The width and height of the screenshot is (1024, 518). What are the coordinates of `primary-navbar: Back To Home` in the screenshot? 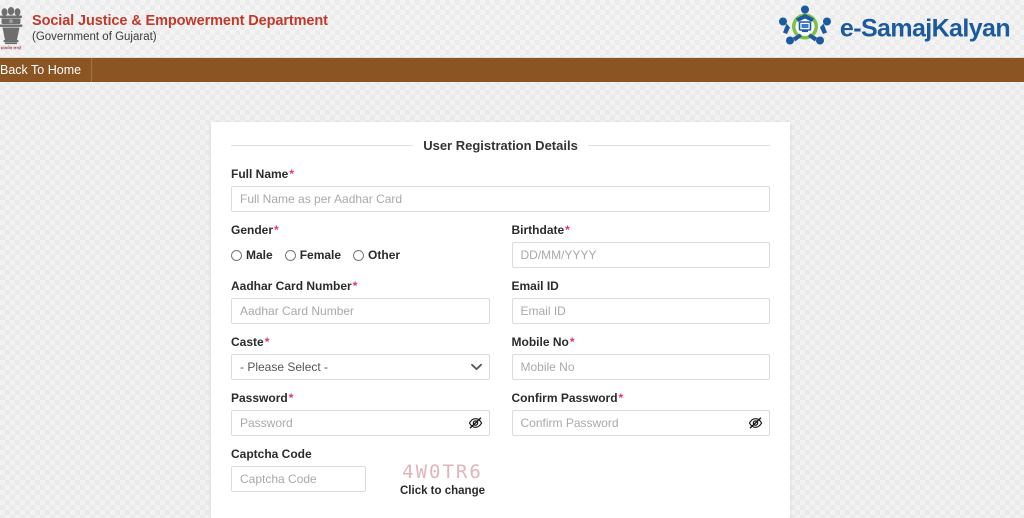 It's located at (512, 70).